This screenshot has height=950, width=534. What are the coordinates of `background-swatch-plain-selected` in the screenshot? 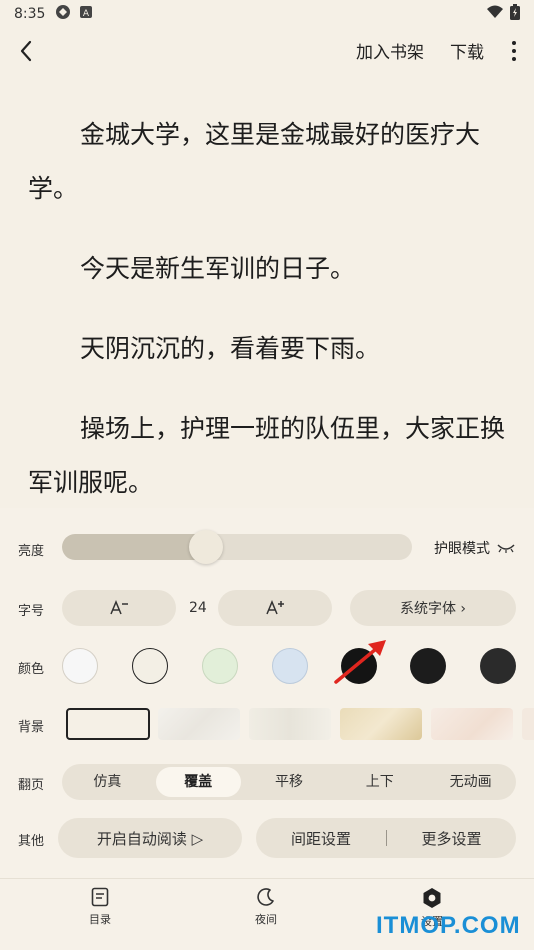 It's located at (108, 724).